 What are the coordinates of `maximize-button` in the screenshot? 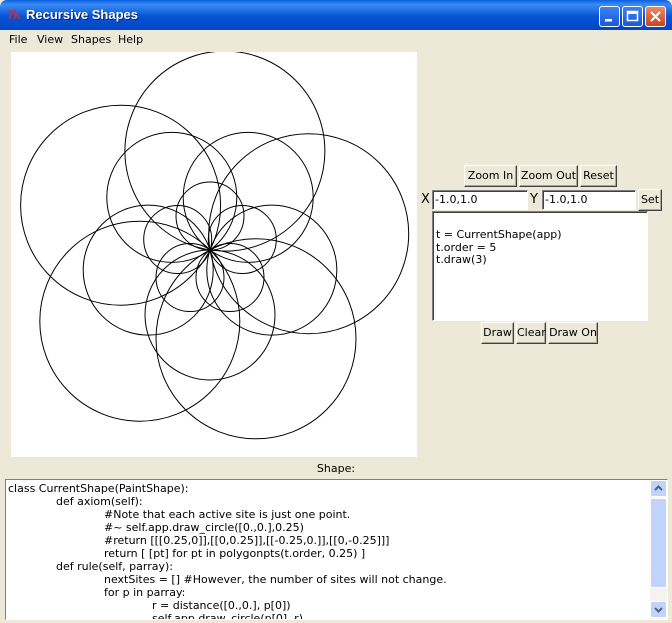 It's located at (632, 16).